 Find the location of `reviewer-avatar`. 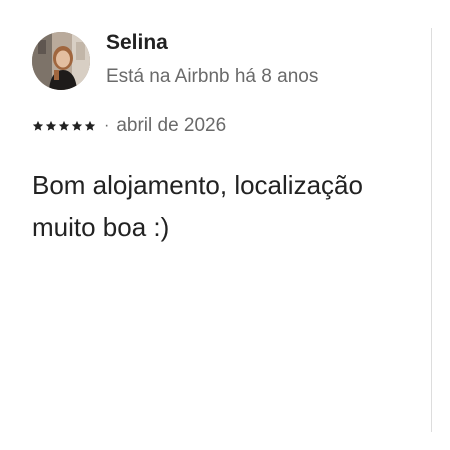

reviewer-avatar is located at coordinates (61, 61).